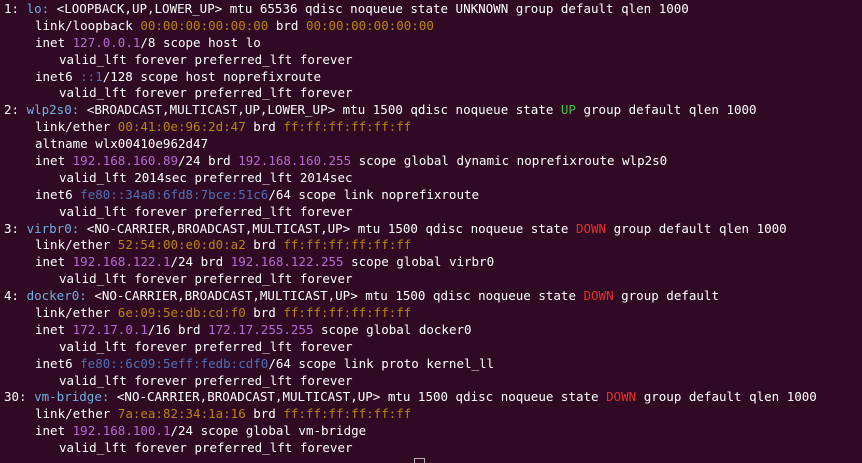 The height and width of the screenshot is (463, 862). Describe the element at coordinates (174, 363) in the screenshot. I see `terminal-text-ip6: fe80::6c09:5eff:fedb:cdf0` at that location.